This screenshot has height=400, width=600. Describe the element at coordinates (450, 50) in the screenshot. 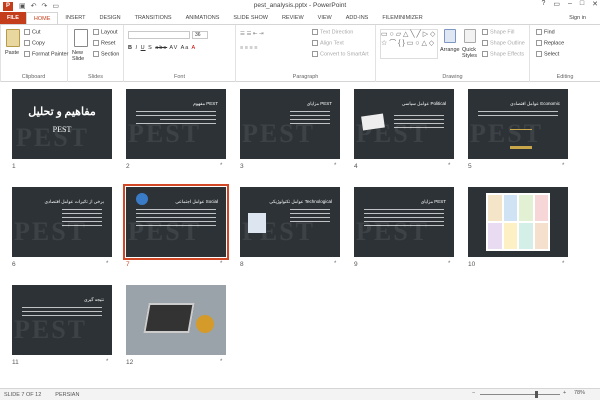

I see `arrange-button: Arrange` at that location.